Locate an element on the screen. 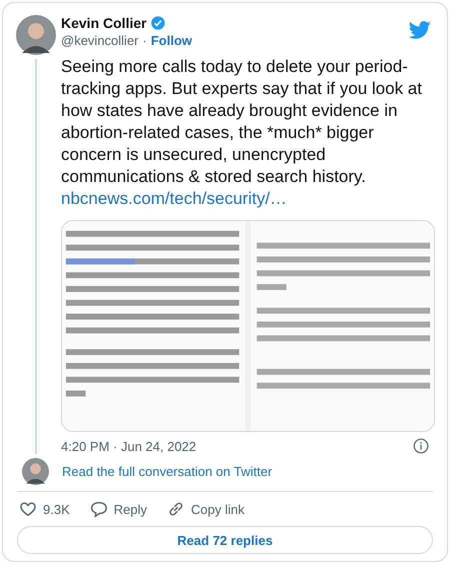  reply-action: Reply is located at coordinates (118, 509).